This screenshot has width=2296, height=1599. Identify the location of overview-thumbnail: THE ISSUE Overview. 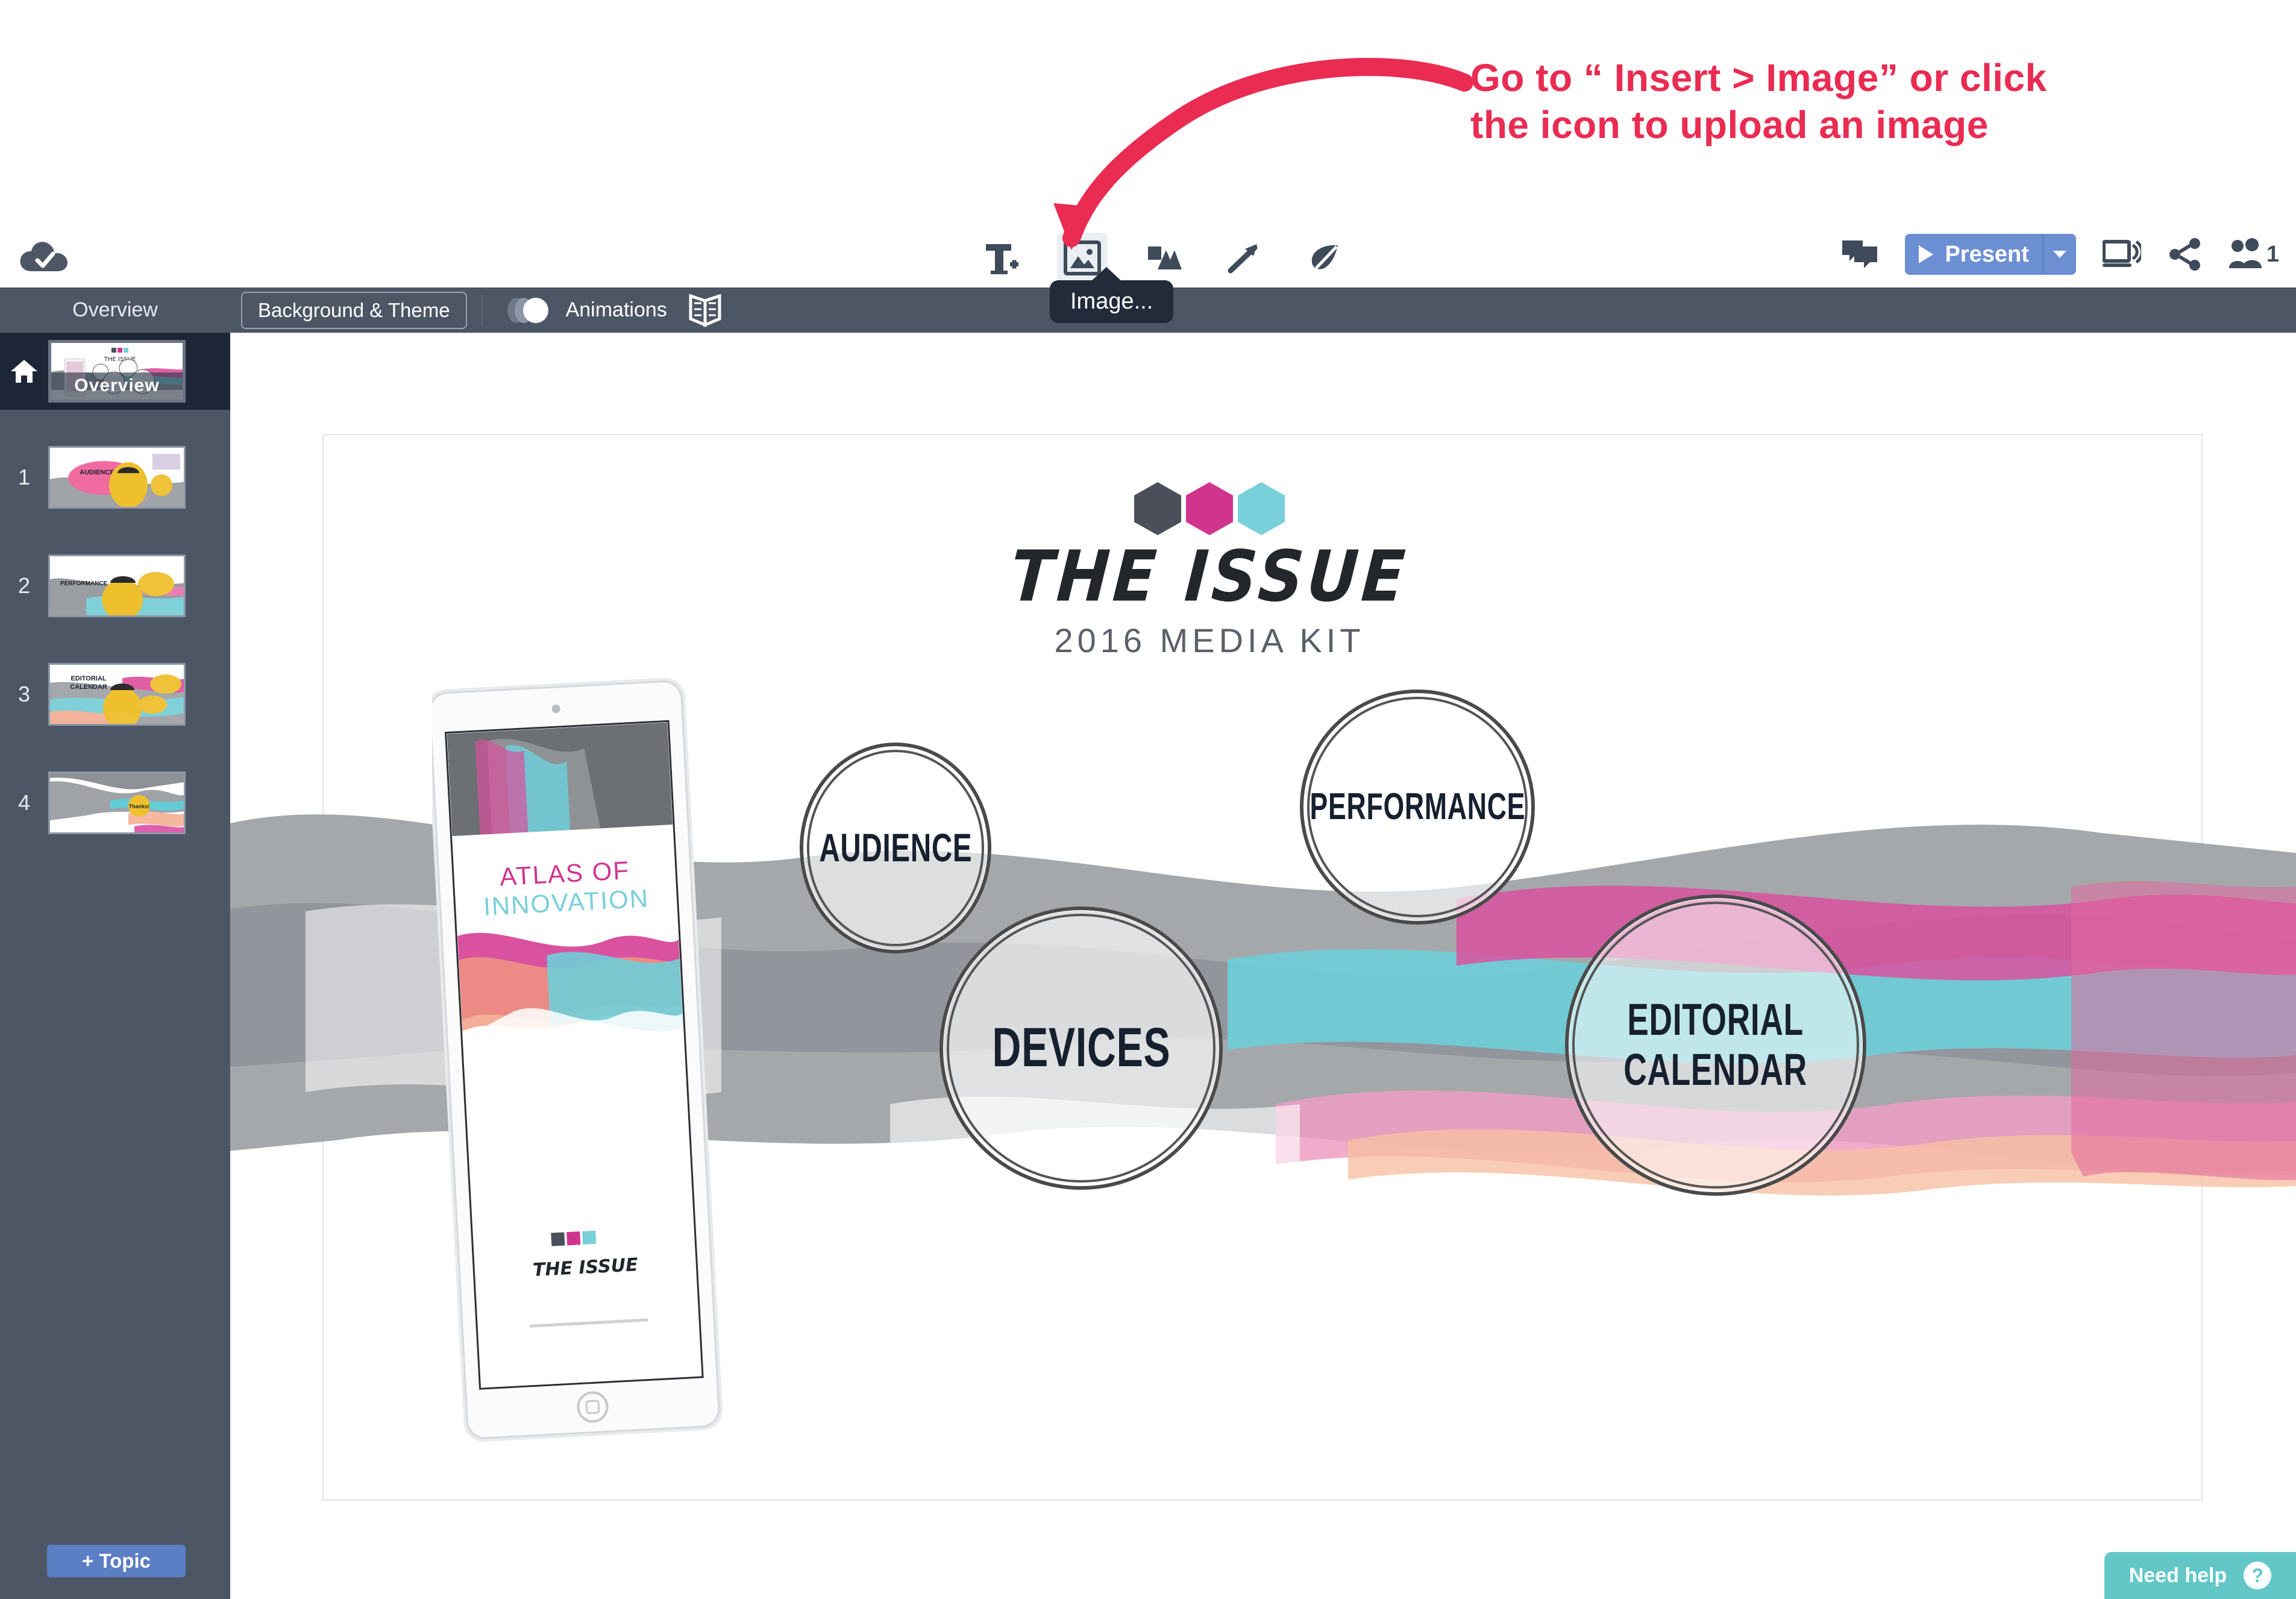
(117, 372).